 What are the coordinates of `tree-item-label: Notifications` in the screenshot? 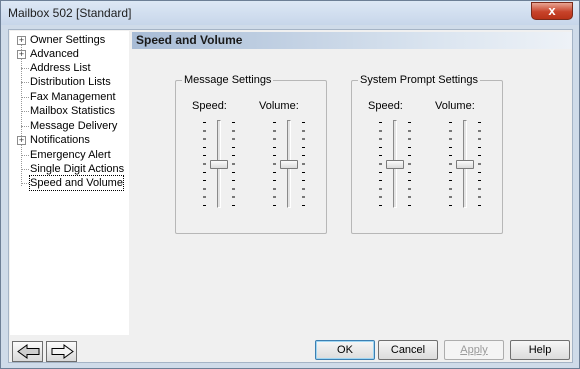 It's located at (60, 140).